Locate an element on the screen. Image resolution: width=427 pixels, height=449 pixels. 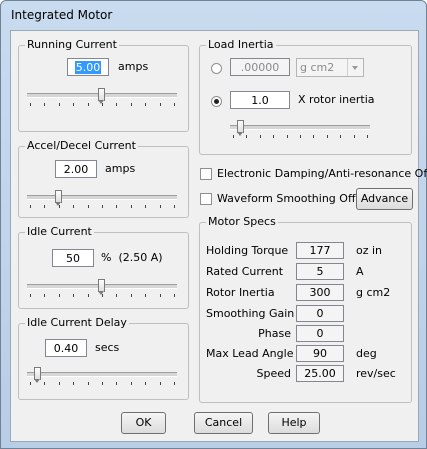
spec-unit: oz in is located at coordinates (369, 250).